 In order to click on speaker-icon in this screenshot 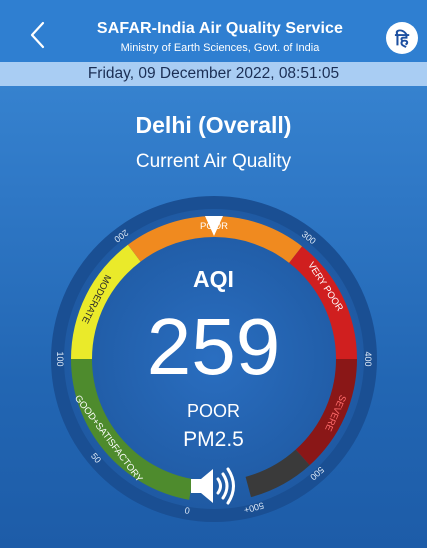, I will do `click(213, 486)`.